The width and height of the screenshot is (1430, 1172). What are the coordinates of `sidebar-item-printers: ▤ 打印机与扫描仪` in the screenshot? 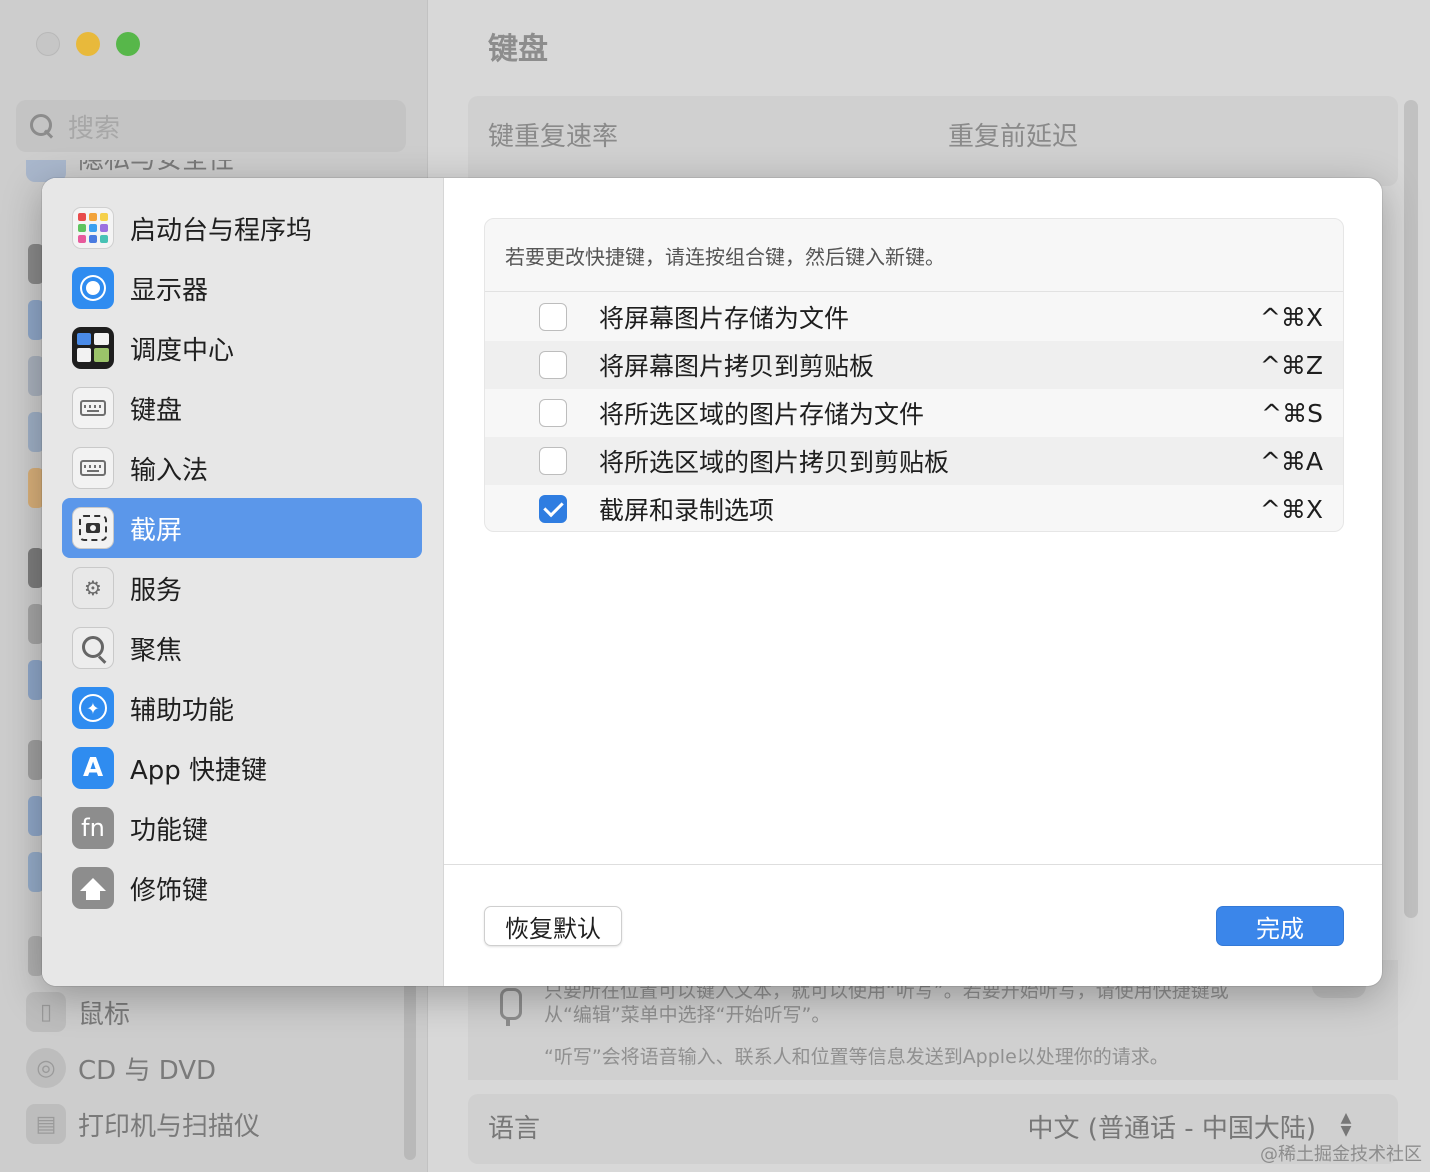 It's located at (143, 1124).